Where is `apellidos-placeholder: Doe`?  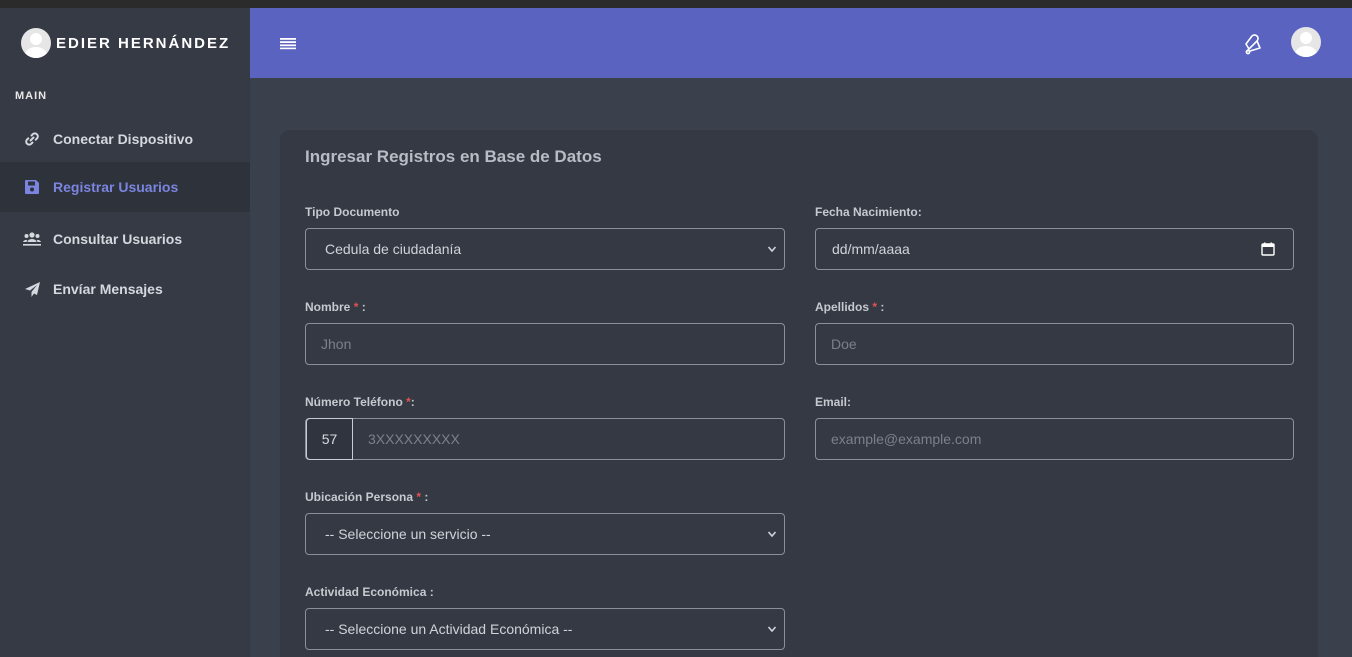 apellidos-placeholder: Doe is located at coordinates (844, 344).